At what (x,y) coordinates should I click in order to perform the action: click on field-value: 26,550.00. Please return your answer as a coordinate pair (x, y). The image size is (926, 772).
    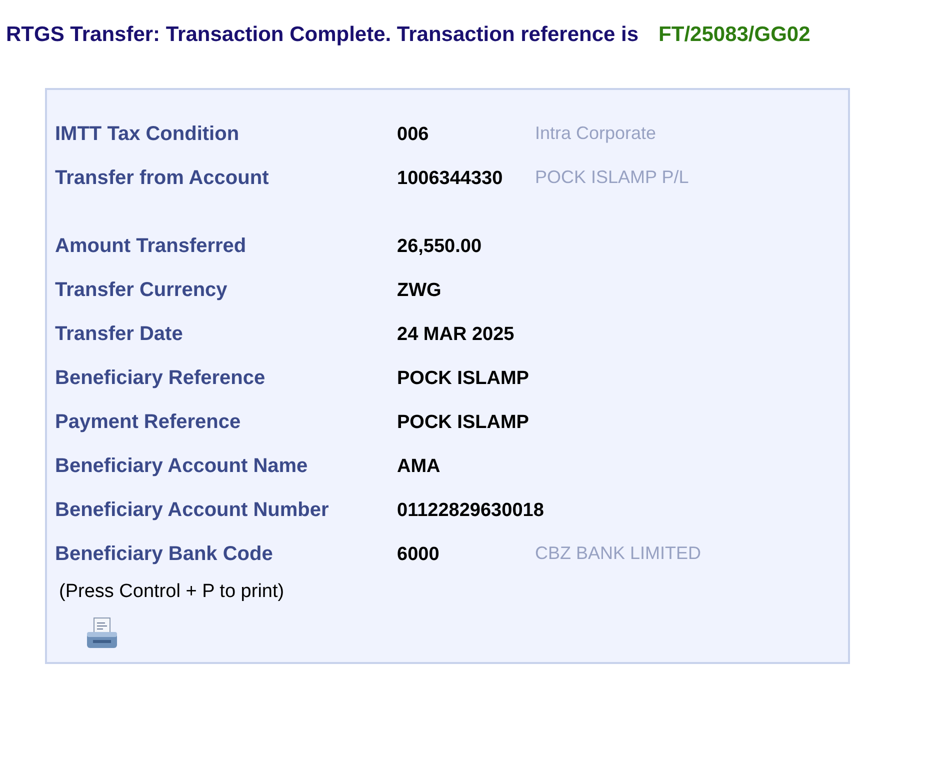
    Looking at the image, I should click on (440, 247).